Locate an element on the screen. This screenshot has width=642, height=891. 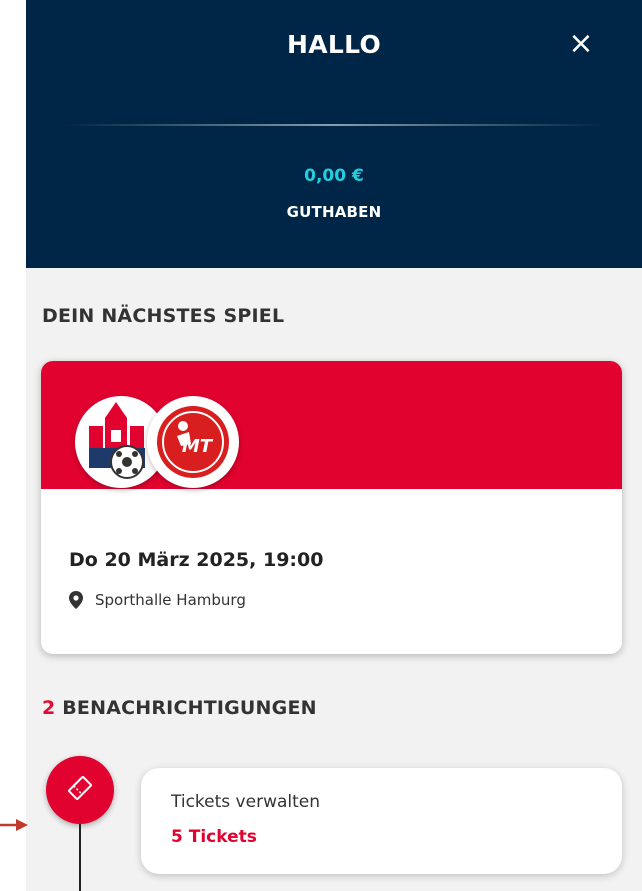
away-team-logo: MT is located at coordinates (193, 442).